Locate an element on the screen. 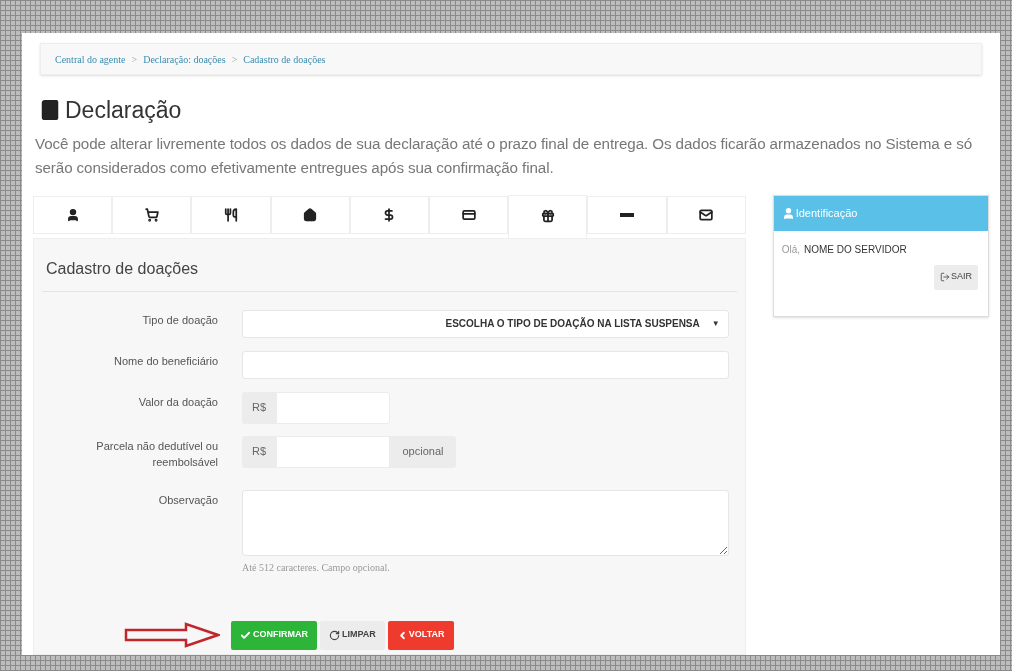  home-icon is located at coordinates (310, 214).